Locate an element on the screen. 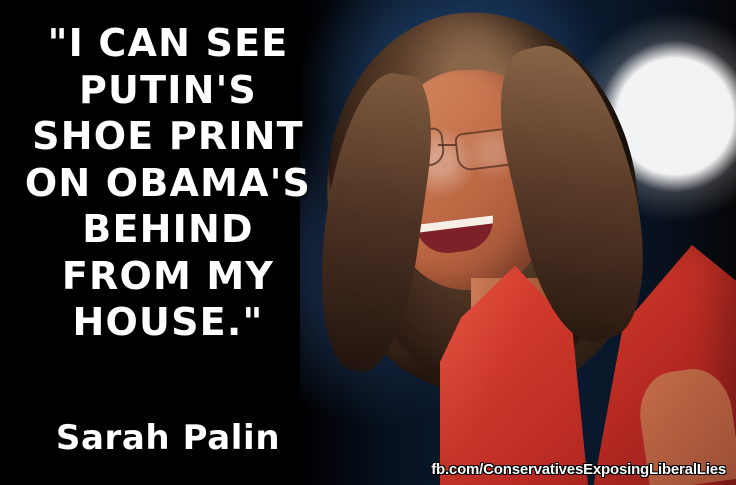 The height and width of the screenshot is (485, 736). quote-line: FROM MY is located at coordinates (168, 275).